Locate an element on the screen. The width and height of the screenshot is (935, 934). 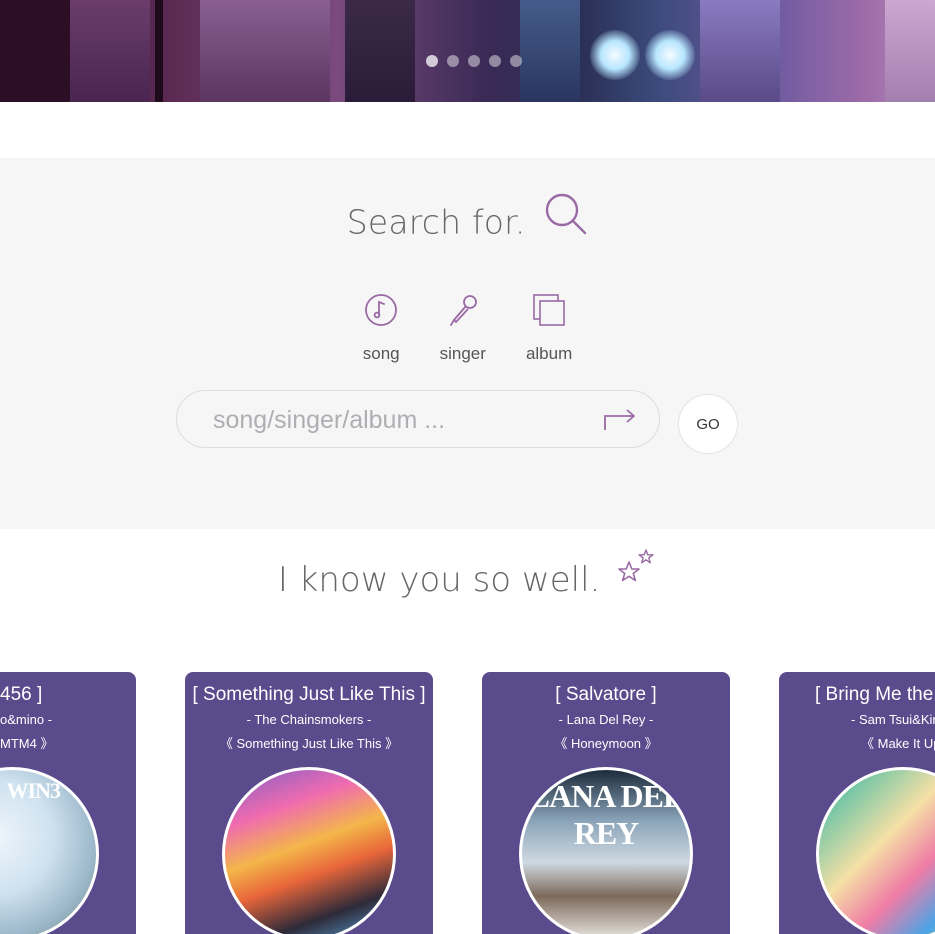
hero-banner is located at coordinates (467, 51).